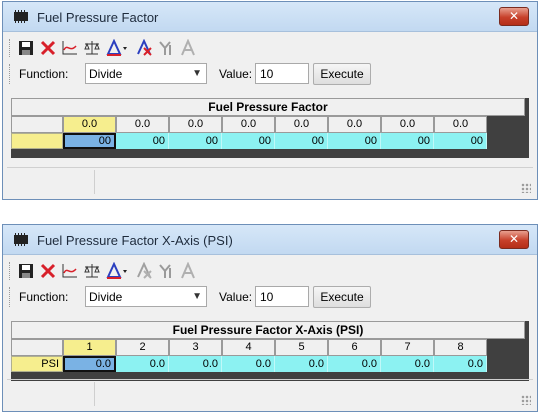 The width and height of the screenshot is (540, 418). I want to click on column-header: 5, so click(301, 347).